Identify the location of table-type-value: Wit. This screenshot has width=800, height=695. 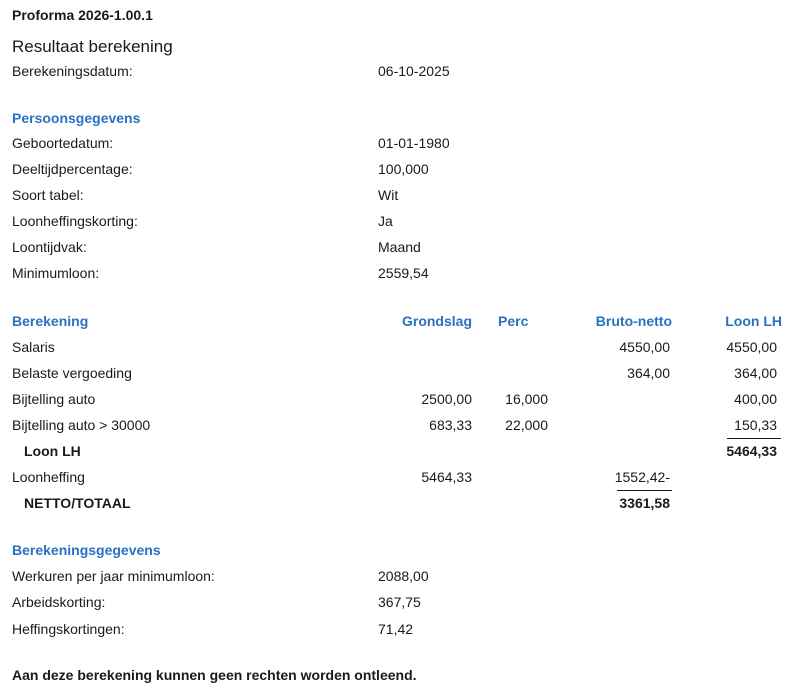
(388, 195).